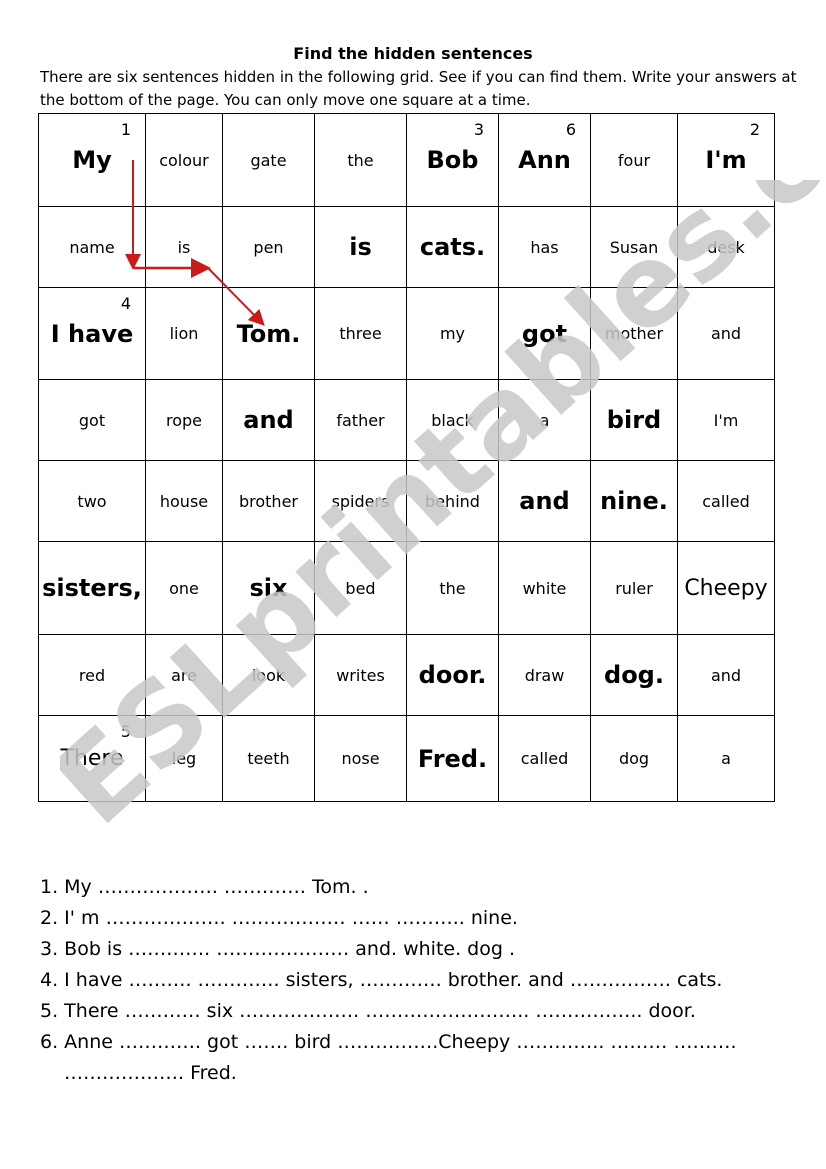  Describe the element at coordinates (92, 501) in the screenshot. I see `grid-cell: two` at that location.